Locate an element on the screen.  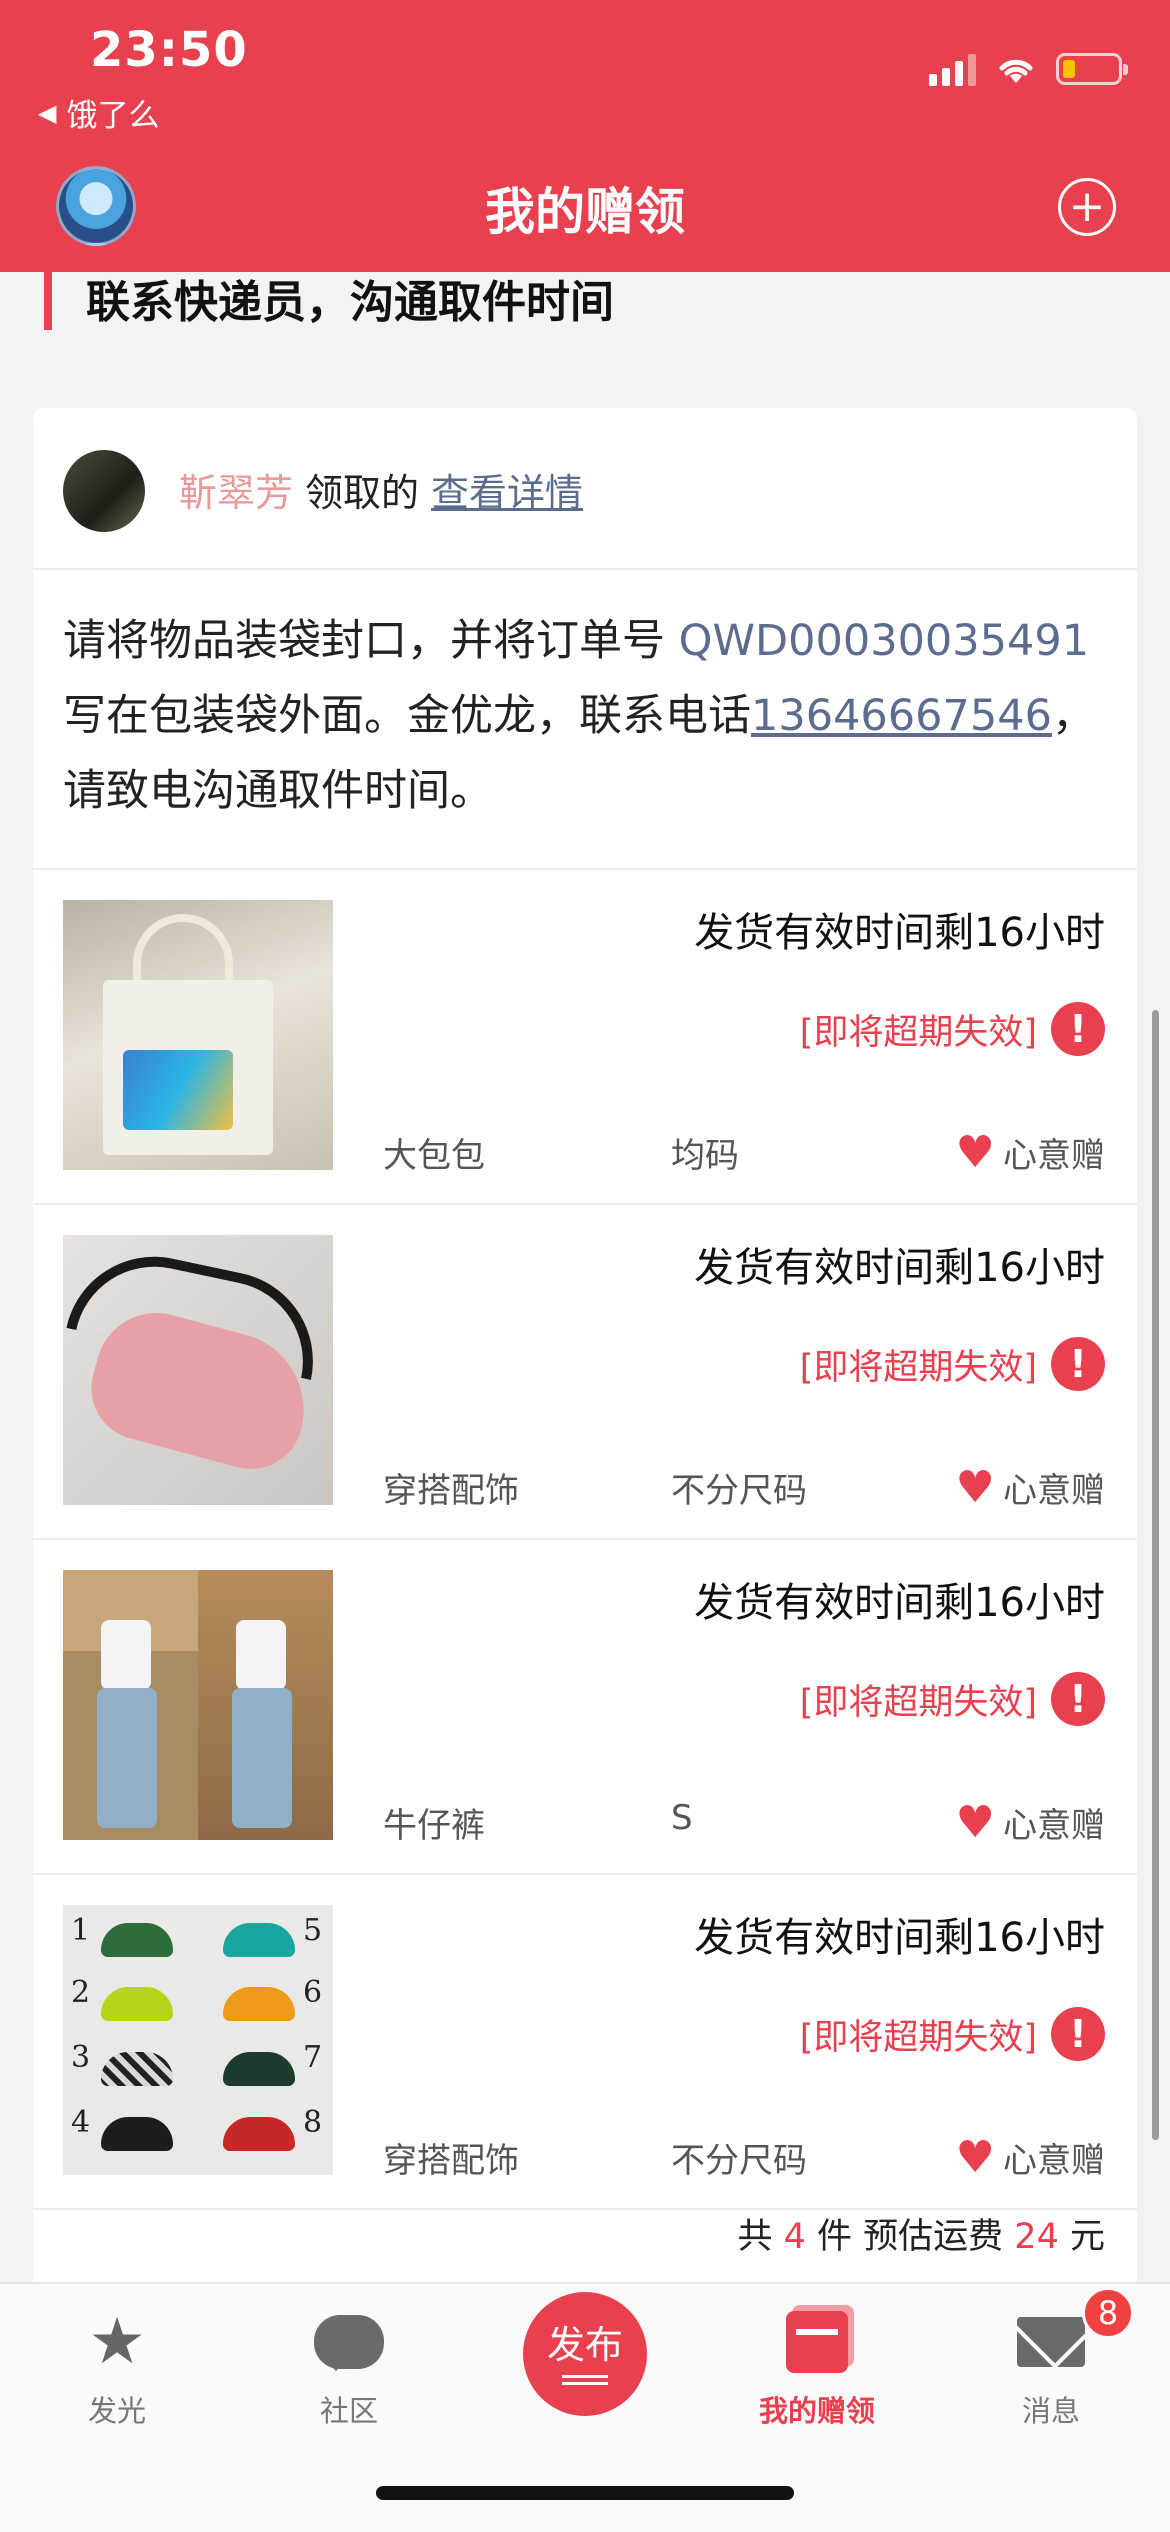
instructions-part1: 请将物品装袋封口，并将订单号 is located at coordinates (371, 641).